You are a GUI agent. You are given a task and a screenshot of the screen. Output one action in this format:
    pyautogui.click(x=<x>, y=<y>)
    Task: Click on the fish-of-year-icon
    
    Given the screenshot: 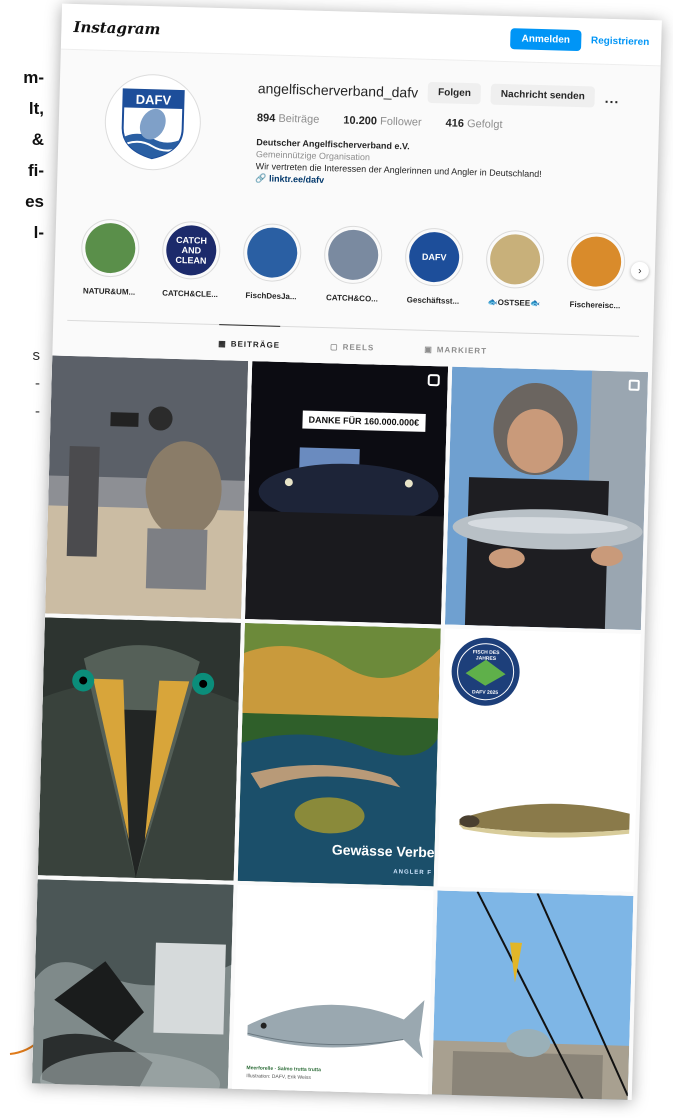 What is the action you would take?
    pyautogui.click(x=272, y=252)
    